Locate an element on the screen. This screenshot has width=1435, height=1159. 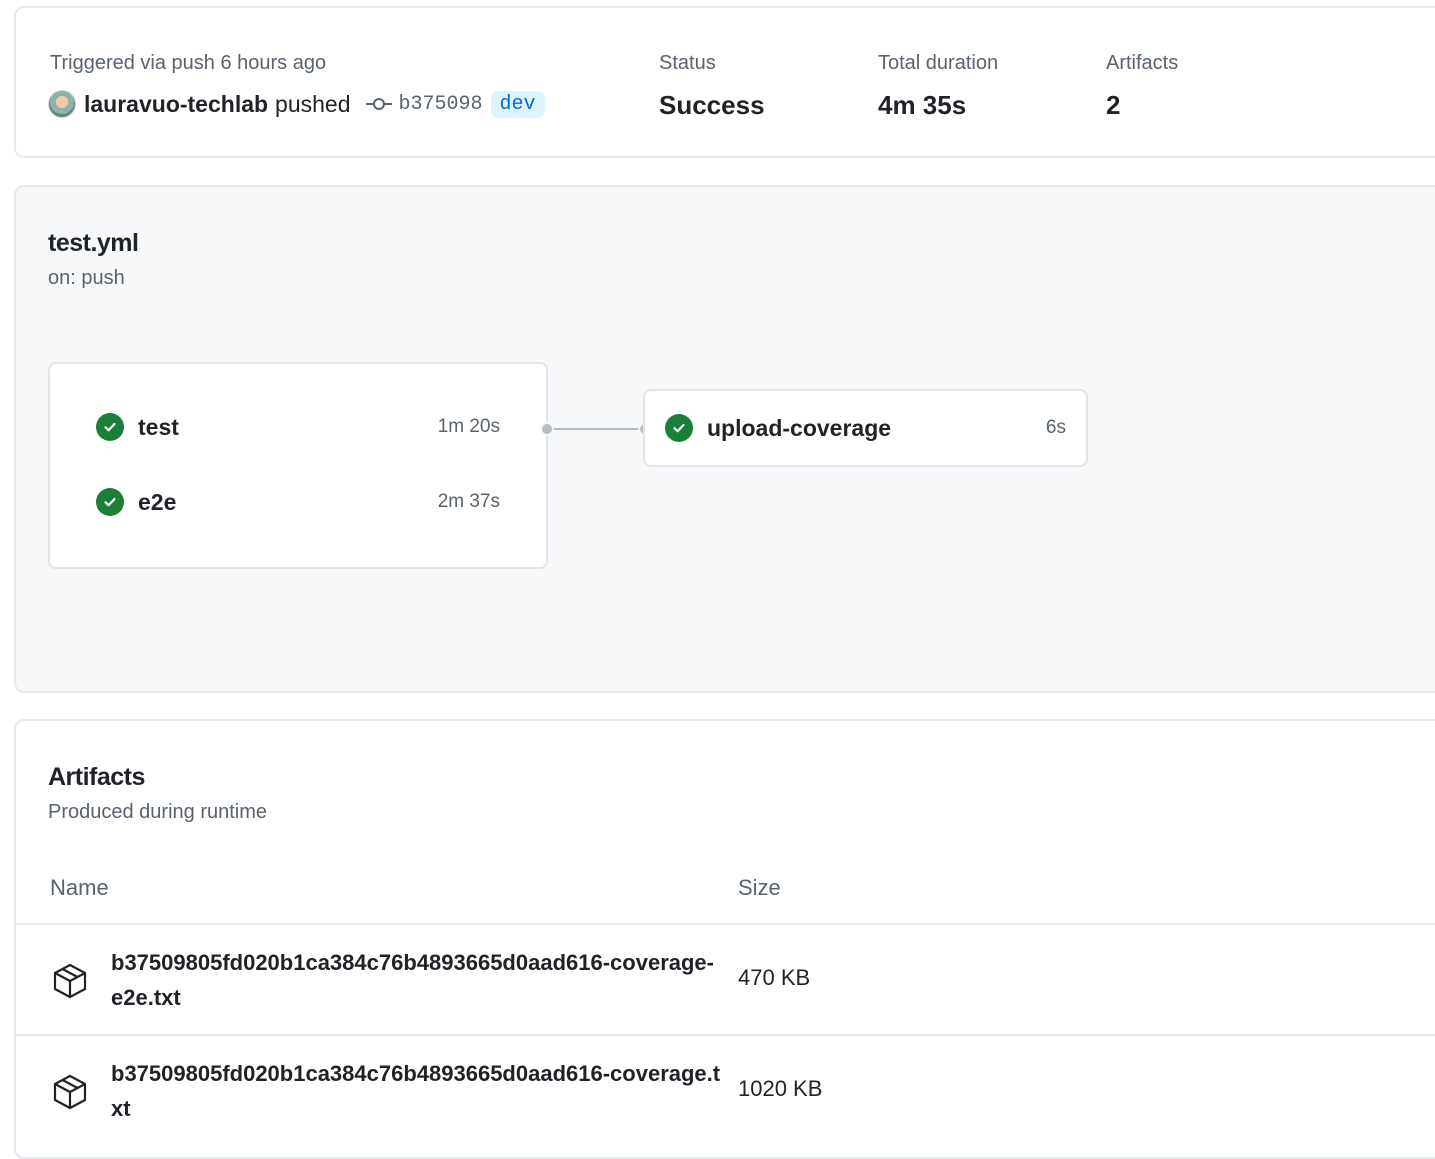
action-text: pushed is located at coordinates (313, 103).